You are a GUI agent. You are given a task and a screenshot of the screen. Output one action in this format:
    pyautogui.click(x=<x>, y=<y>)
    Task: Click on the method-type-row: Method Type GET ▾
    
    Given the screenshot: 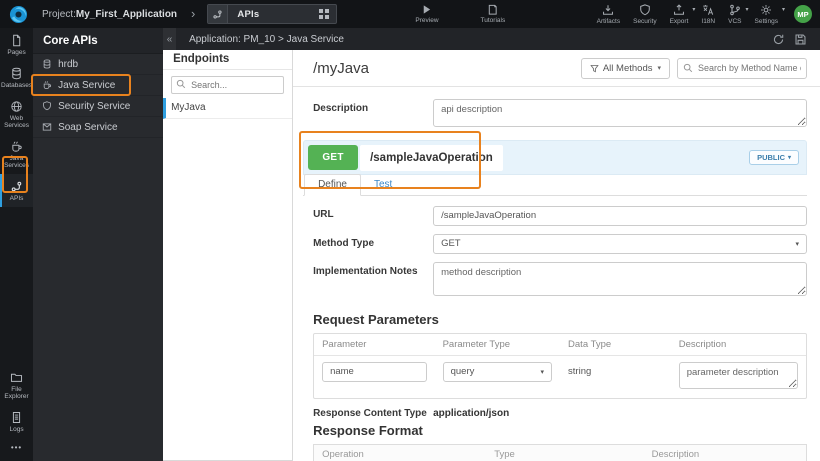 What is the action you would take?
    pyautogui.click(x=560, y=243)
    